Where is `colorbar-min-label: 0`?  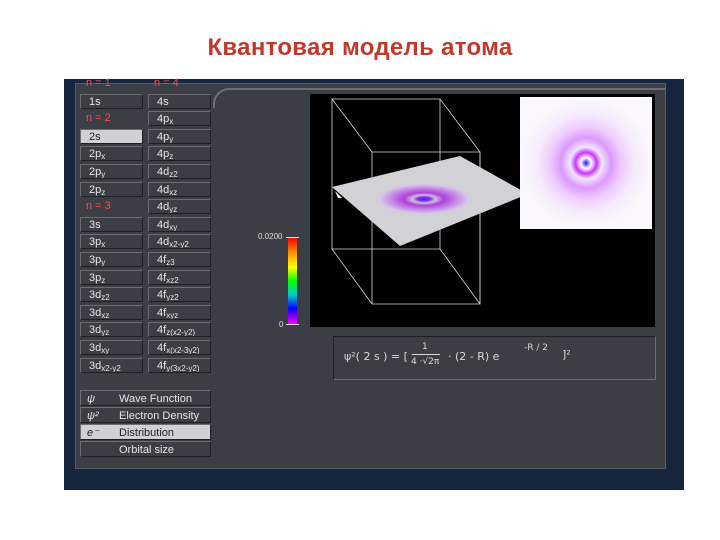
colorbar-min-label: 0 is located at coordinates (281, 324).